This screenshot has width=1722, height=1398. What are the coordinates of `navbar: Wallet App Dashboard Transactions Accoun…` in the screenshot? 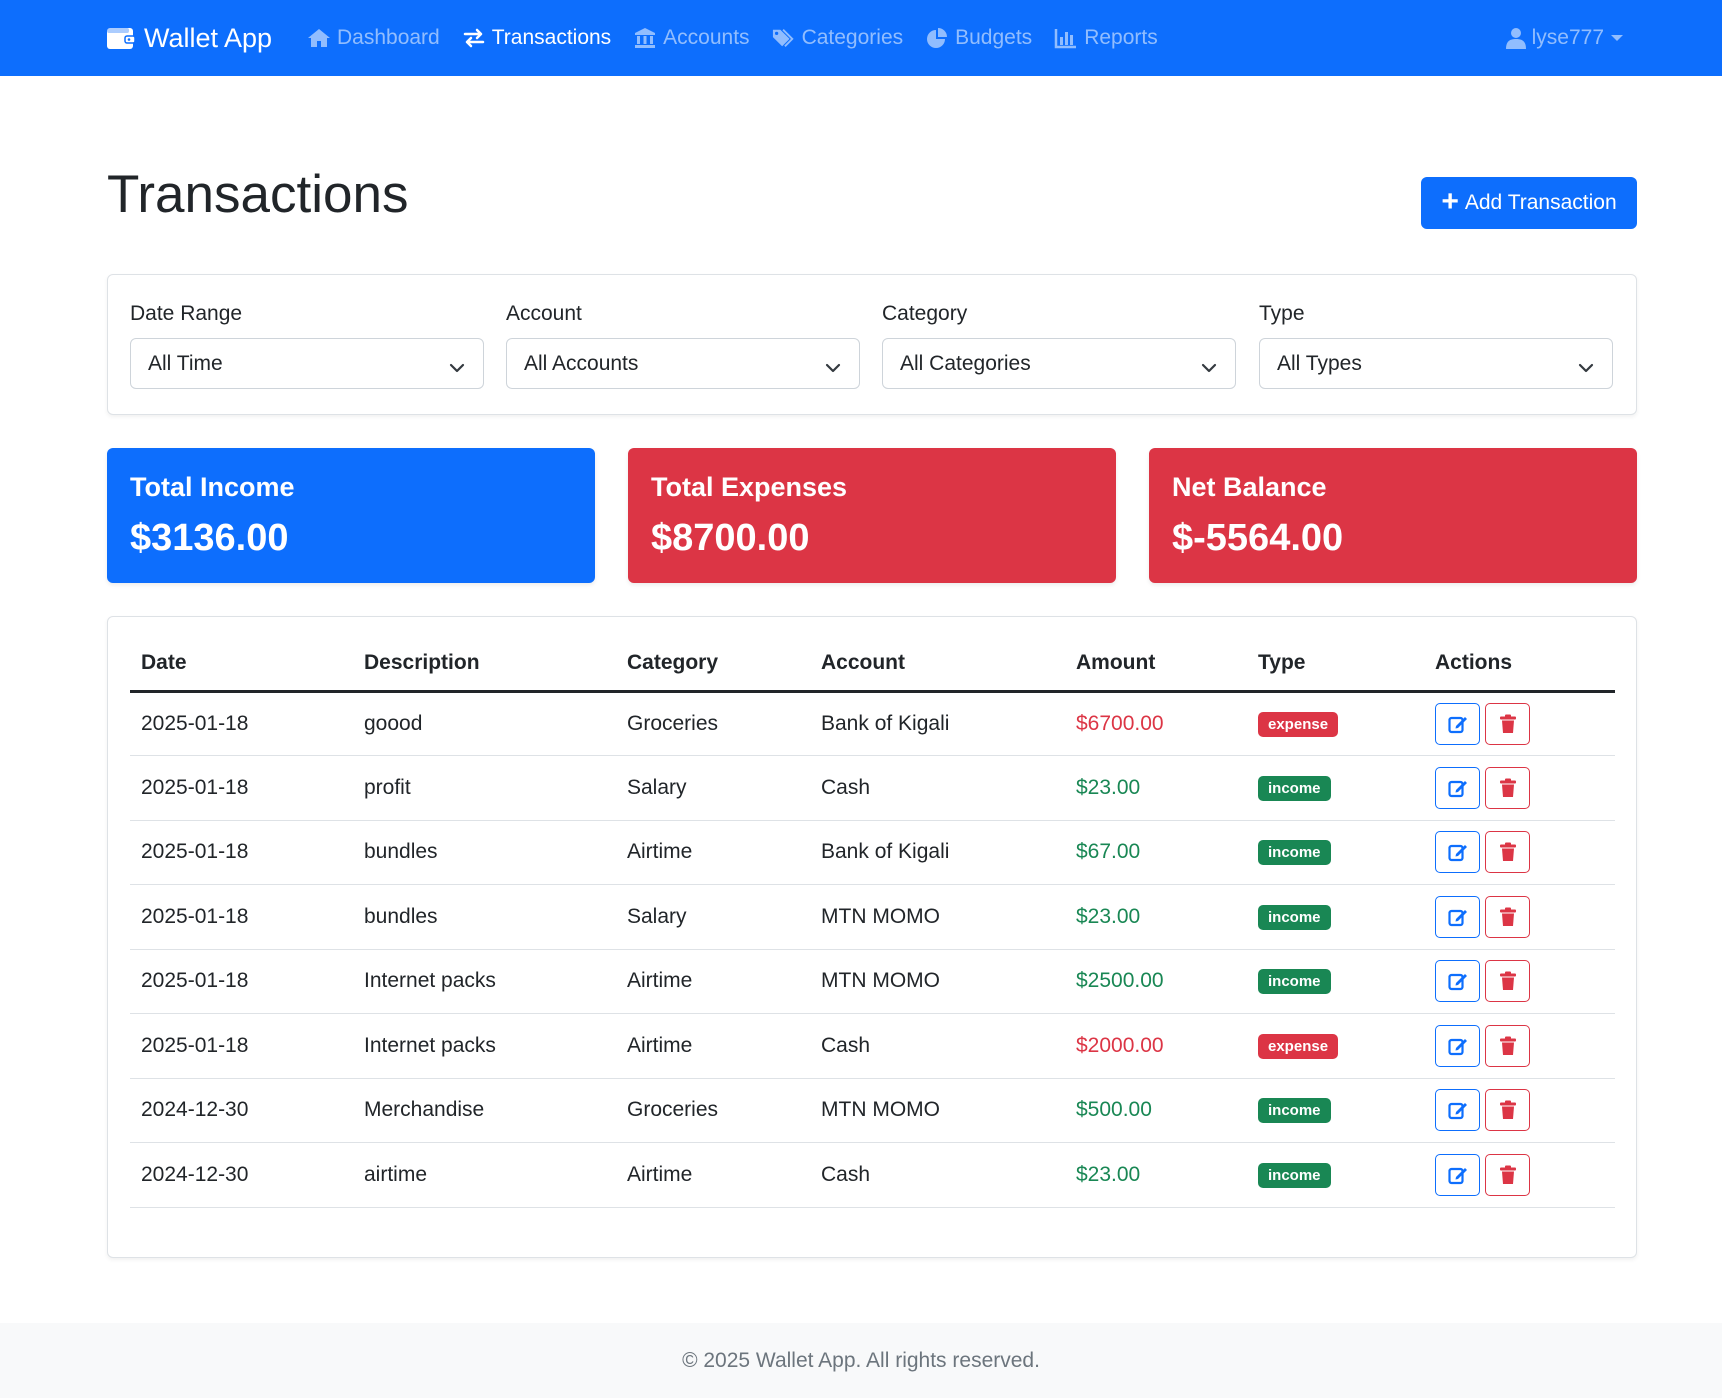 It's located at (861, 38).